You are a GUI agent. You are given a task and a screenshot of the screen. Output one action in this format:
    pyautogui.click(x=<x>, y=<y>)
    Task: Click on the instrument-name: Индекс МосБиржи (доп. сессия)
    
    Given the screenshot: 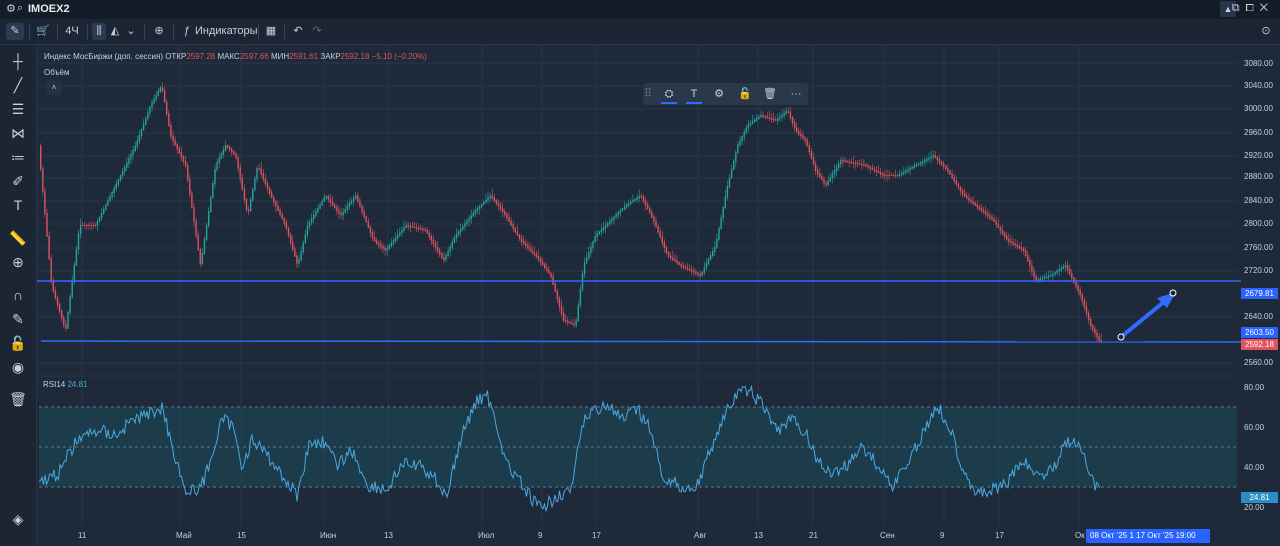 What is the action you would take?
    pyautogui.click(x=103, y=56)
    